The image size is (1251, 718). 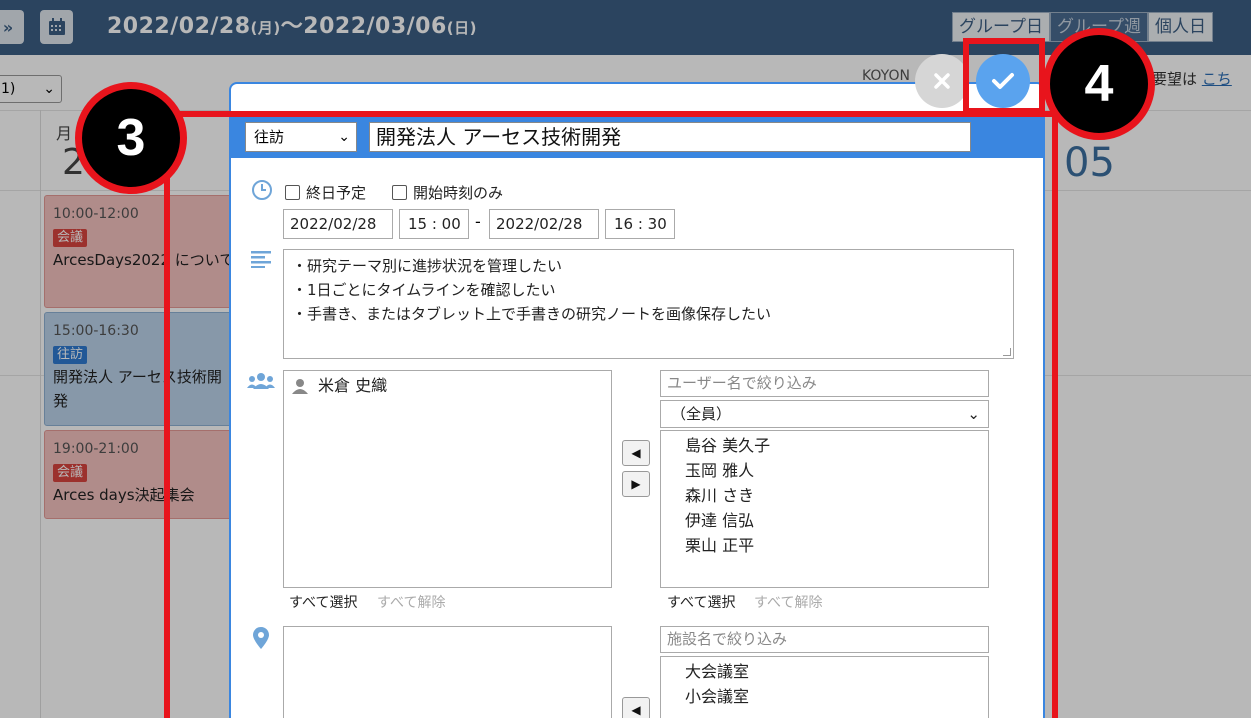 I want to click on step-marker-4: 4, so click(x=1099, y=84).